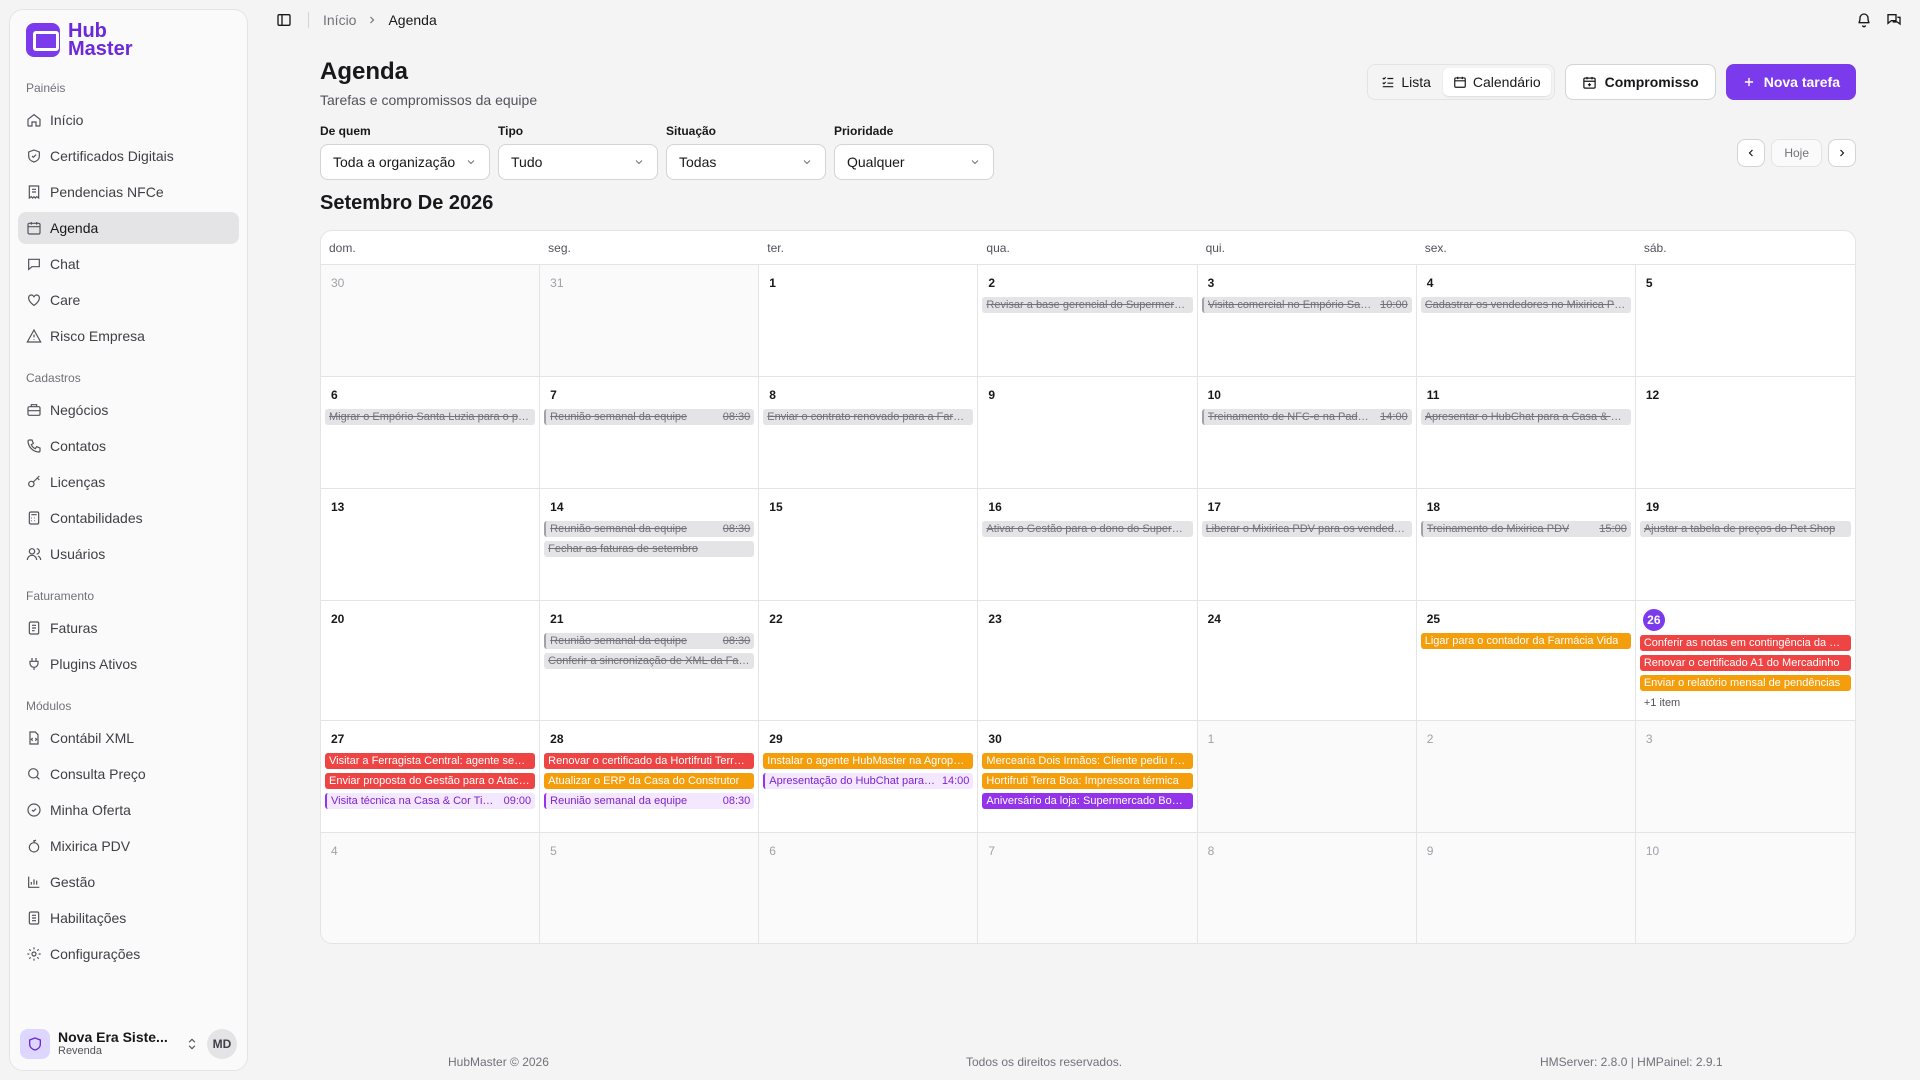  What do you see at coordinates (431, 661) in the screenshot?
I see `day-cell: 20` at bounding box center [431, 661].